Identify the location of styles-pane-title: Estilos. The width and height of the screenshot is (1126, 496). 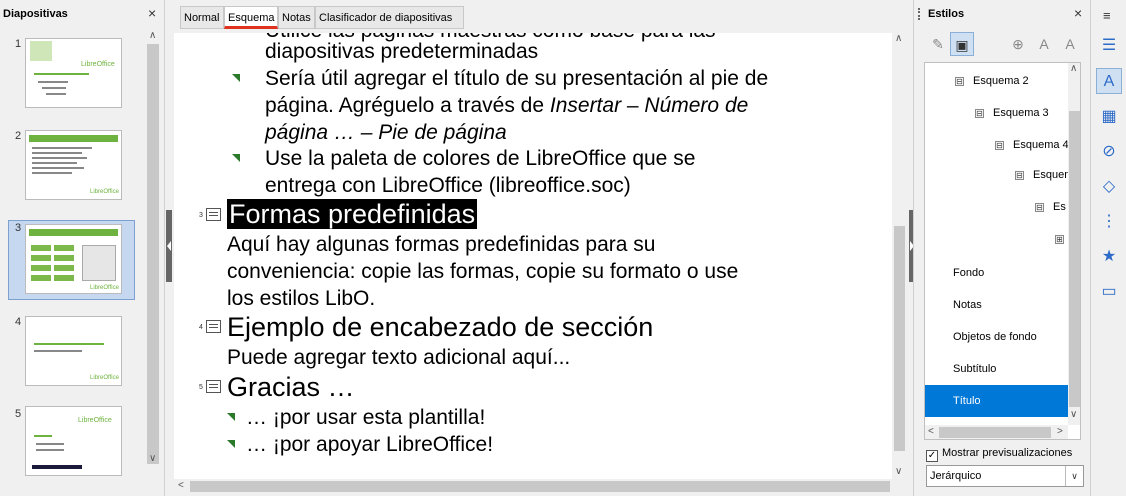
(946, 14).